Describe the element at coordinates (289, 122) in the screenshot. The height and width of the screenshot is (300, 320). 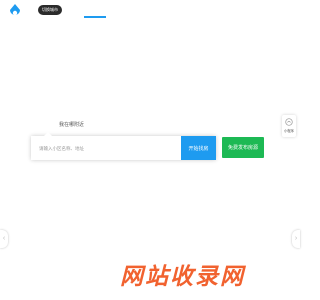
I see `miniprogram-icon` at that location.